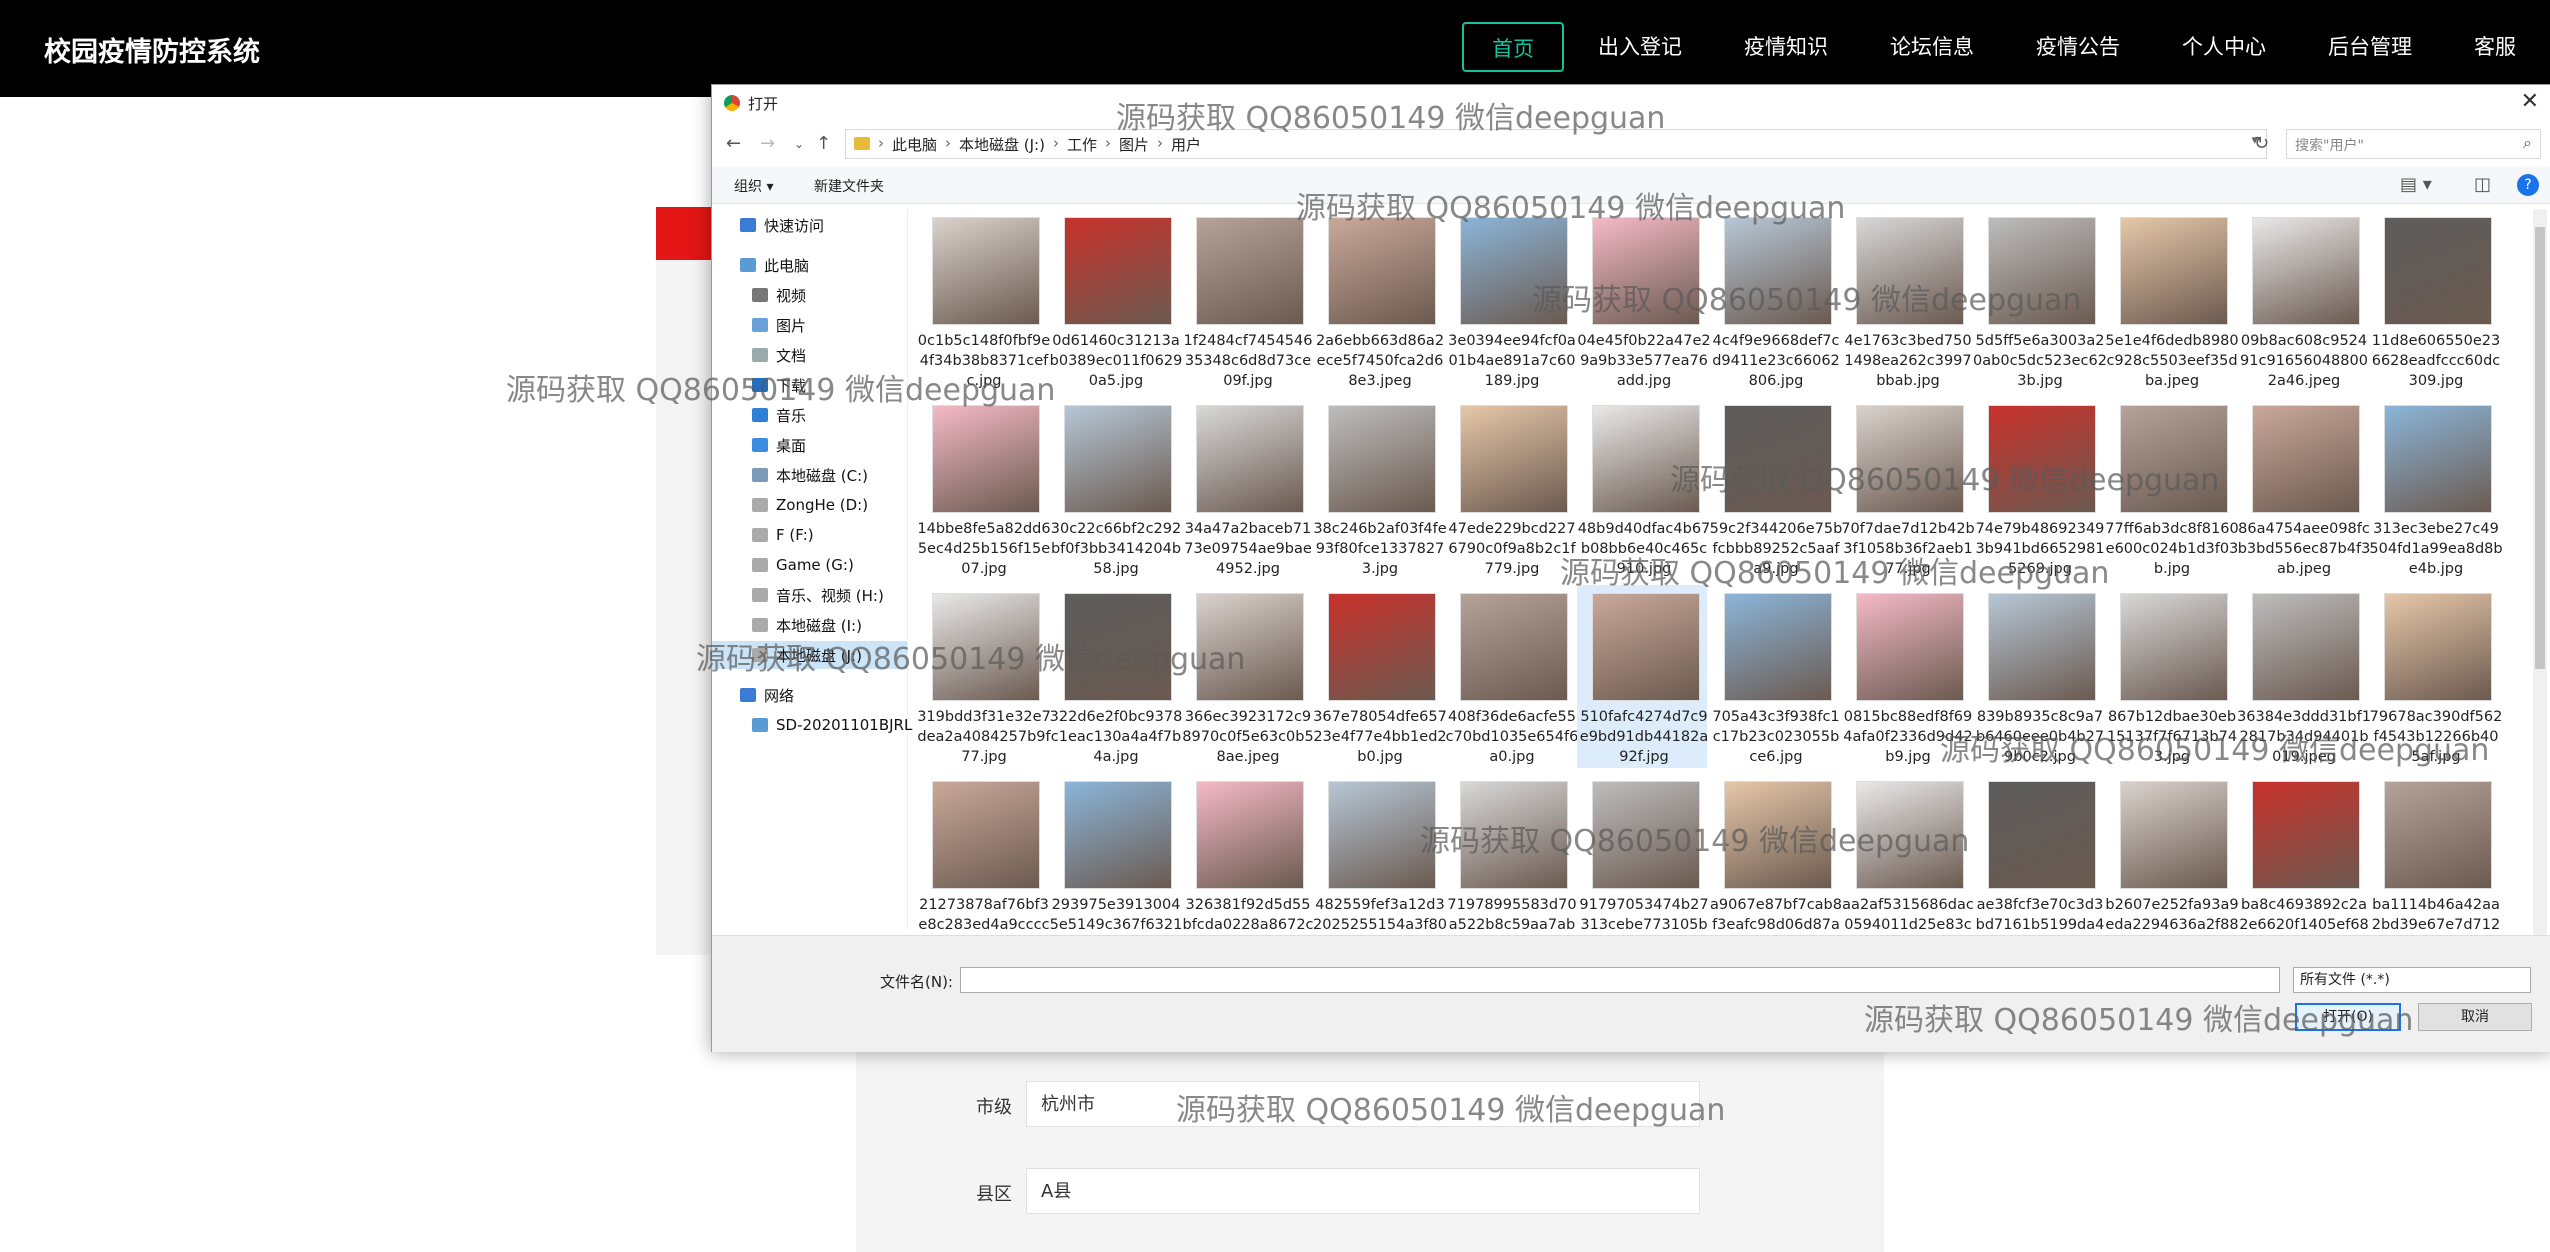 This screenshot has width=2550, height=1252. Describe the element at coordinates (1246, 488) in the screenshot. I see `file-item: 34a47a2baceb7173e09754ae9bae4952.jpg` at that location.